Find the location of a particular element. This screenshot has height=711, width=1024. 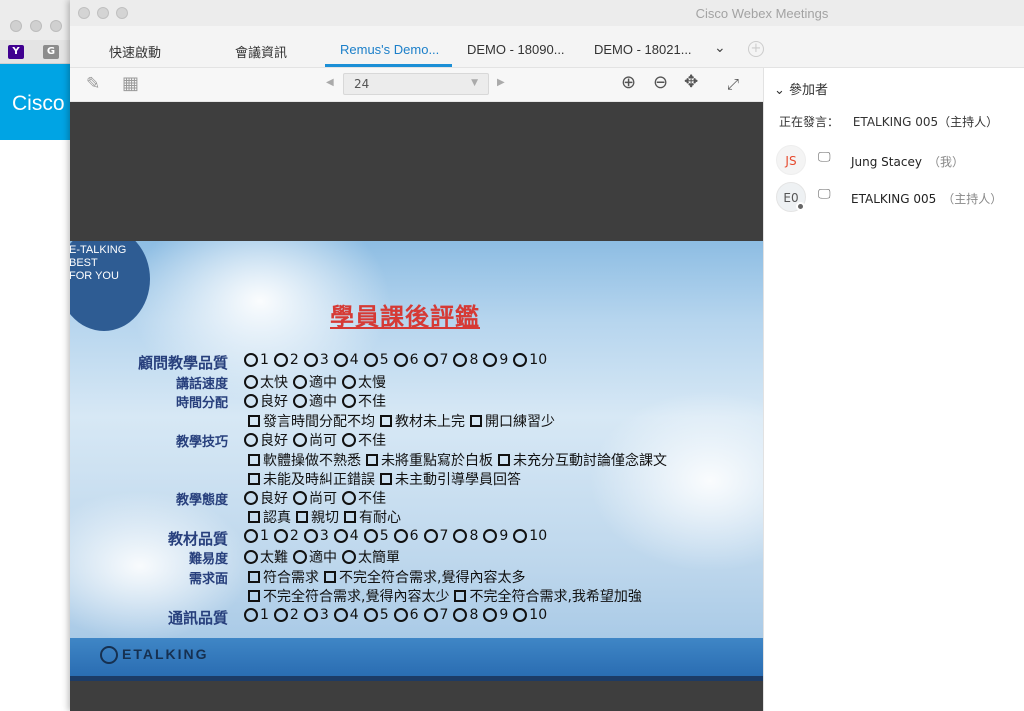

form-row: 發言時間分配不均 教材未上完 開口練習少 is located at coordinates (416, 421).